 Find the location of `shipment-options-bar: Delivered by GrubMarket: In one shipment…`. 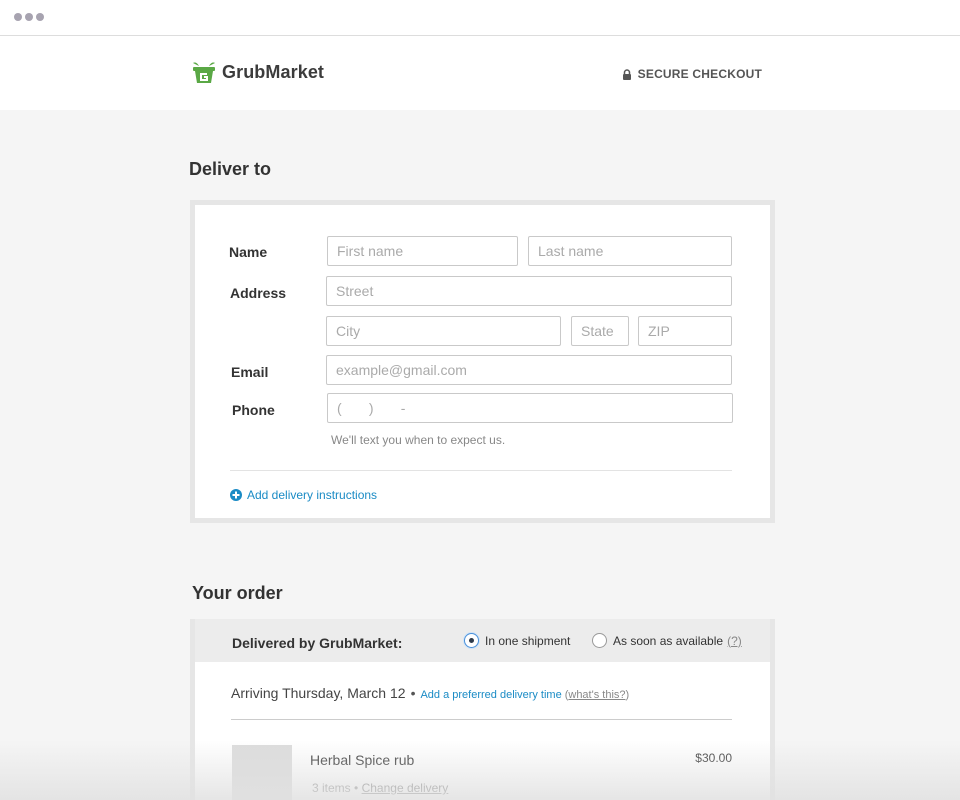

shipment-options-bar: Delivered by GrubMarket: In one shipment… is located at coordinates (482, 640).